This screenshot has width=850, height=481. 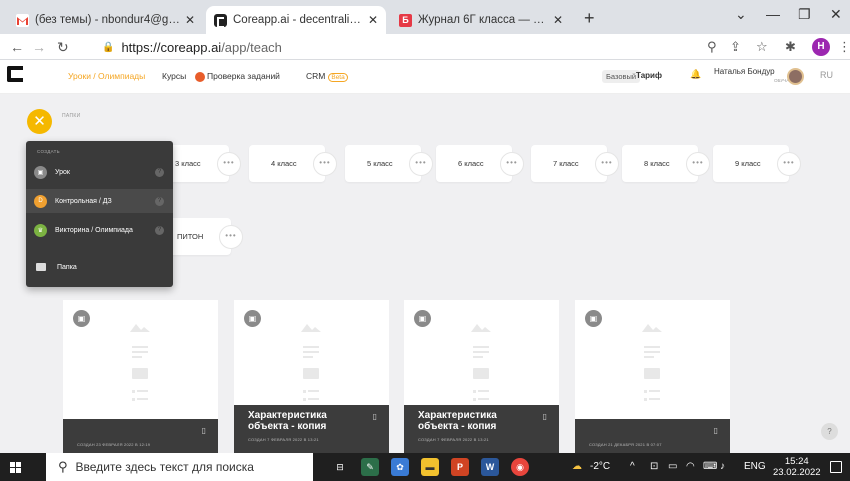 I want to click on menu-item-label: Папка, so click(x=67, y=267).